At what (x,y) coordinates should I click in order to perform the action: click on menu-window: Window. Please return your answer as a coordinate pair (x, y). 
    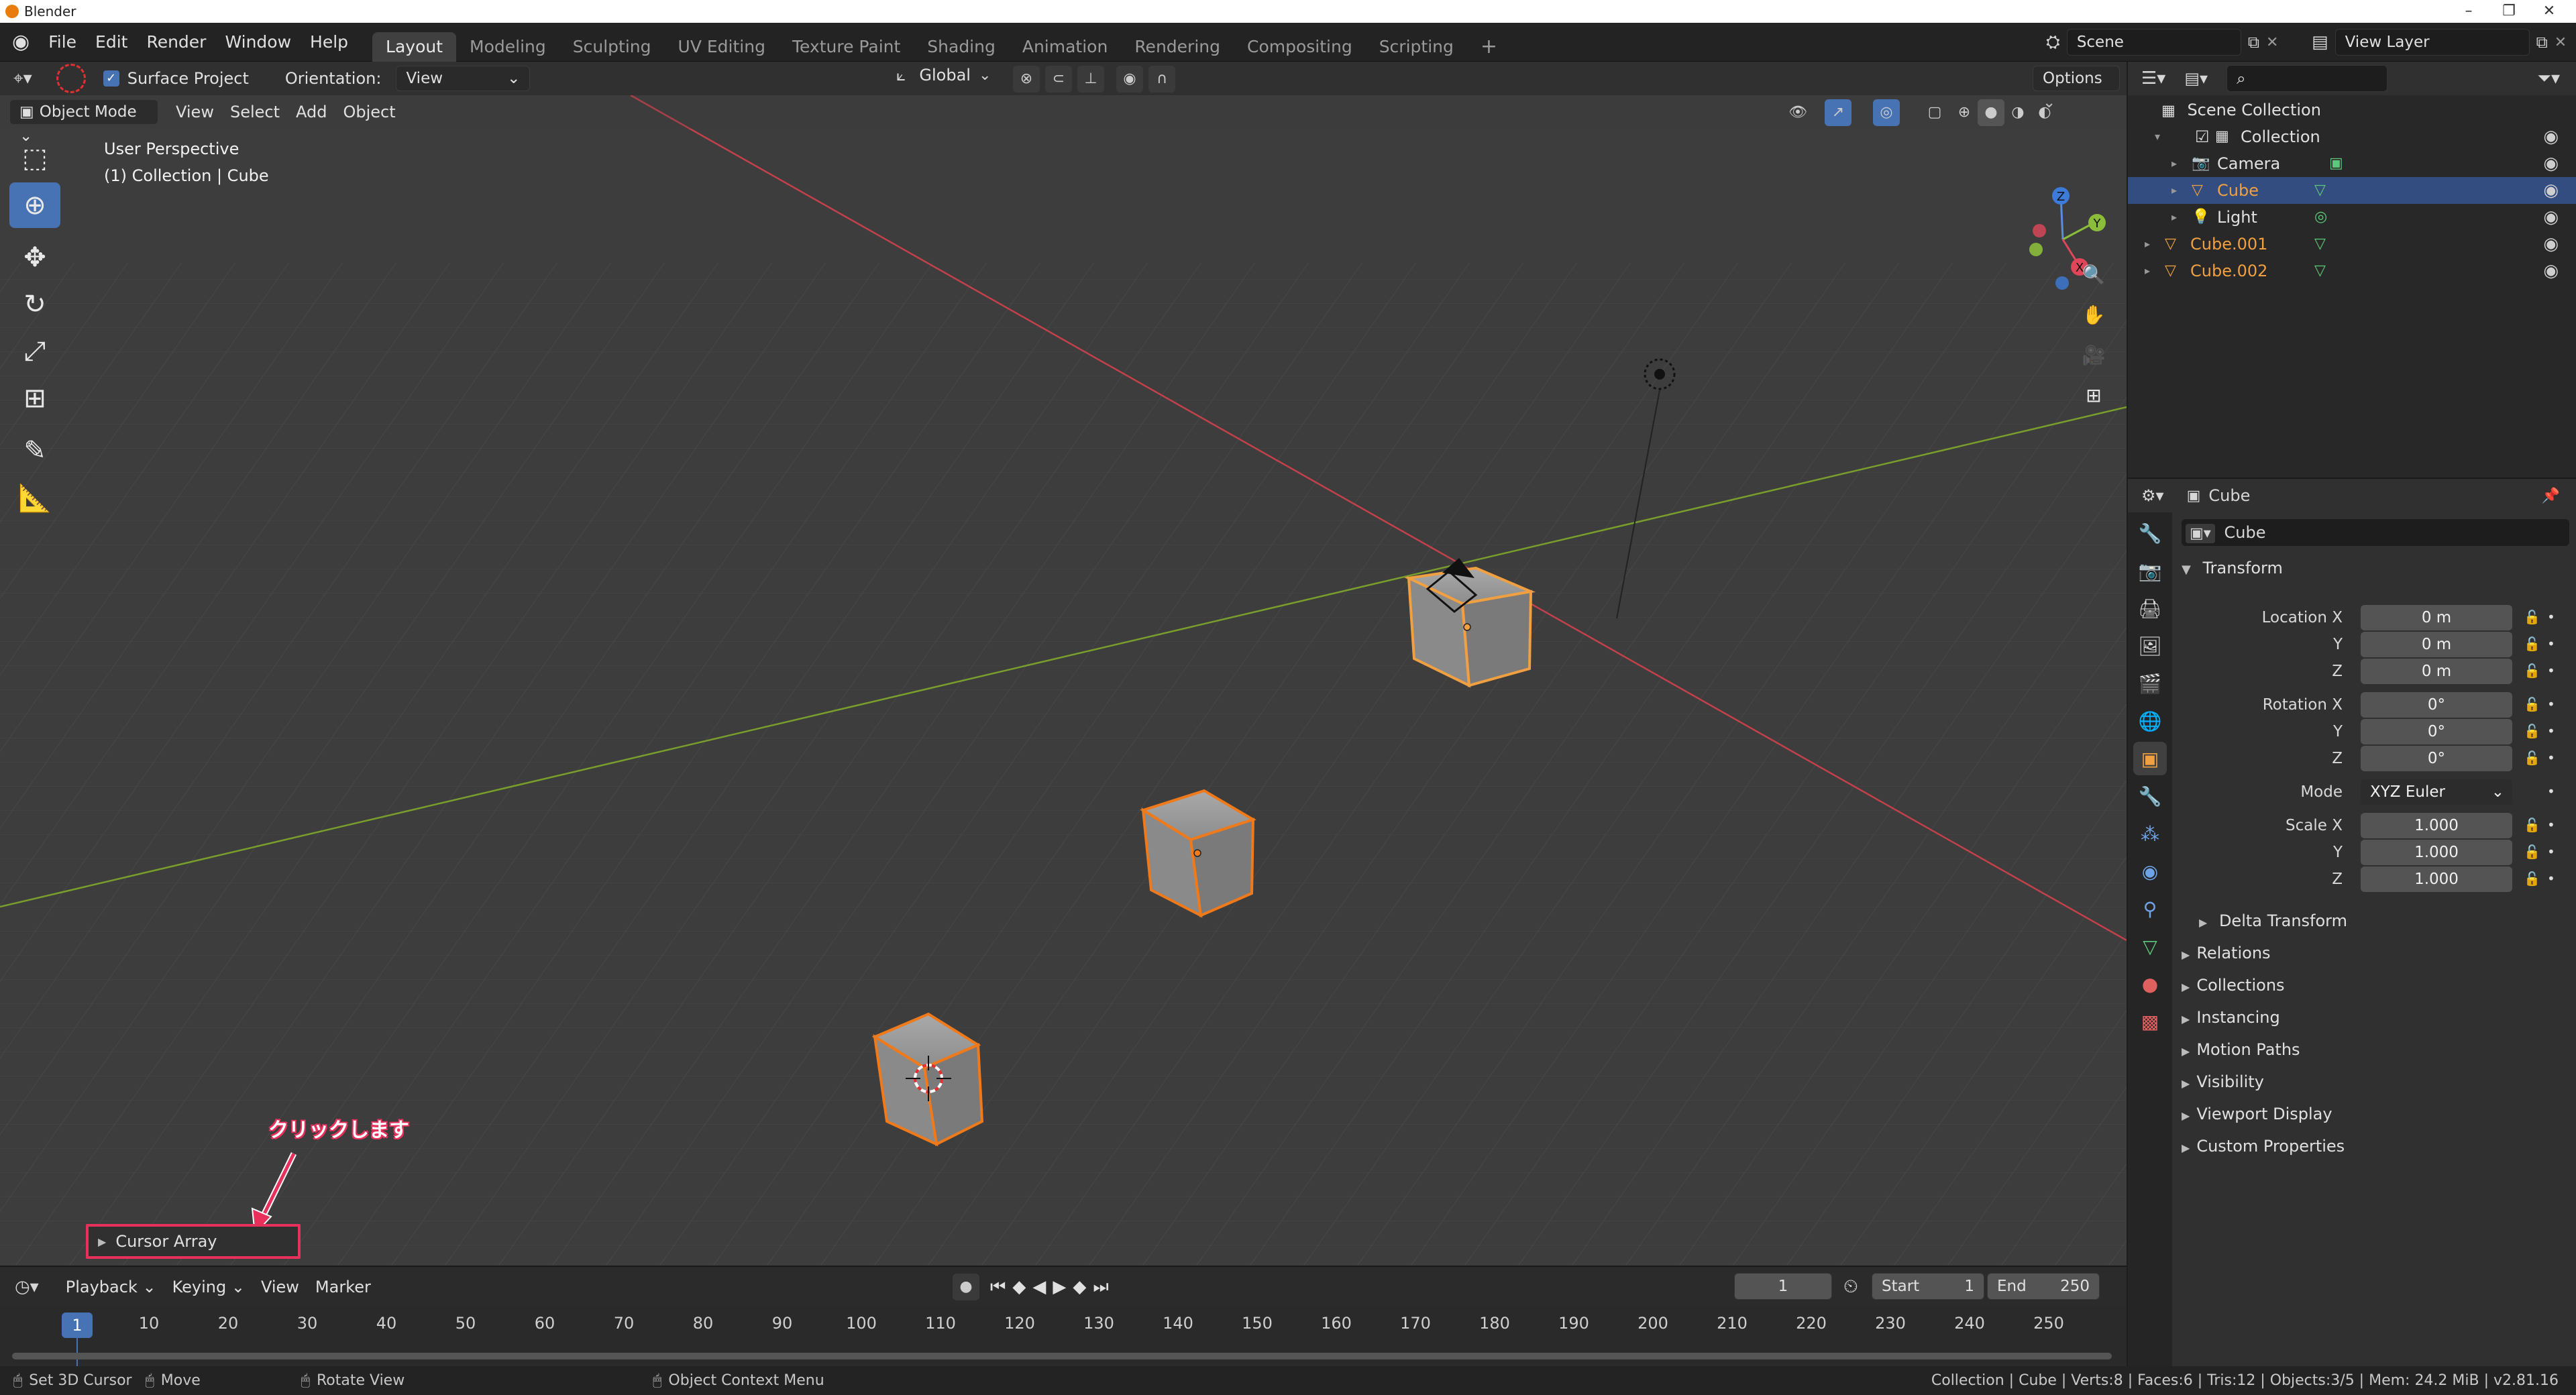
    Looking at the image, I should click on (258, 42).